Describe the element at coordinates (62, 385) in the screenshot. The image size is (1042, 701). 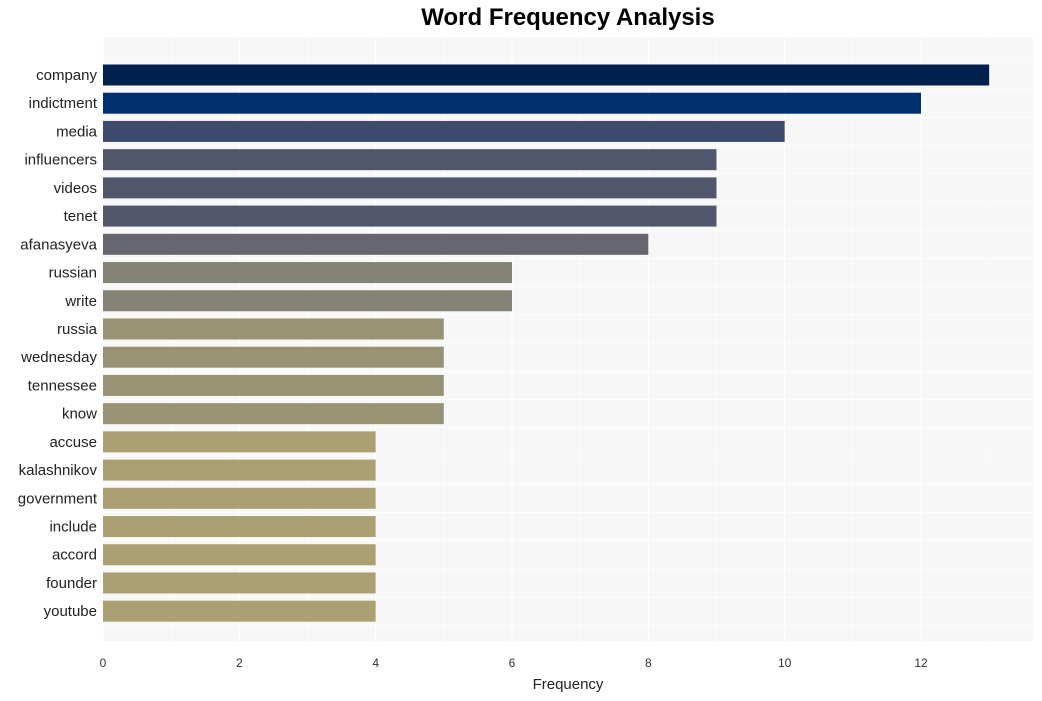
I see `category-label: tennessee` at that location.